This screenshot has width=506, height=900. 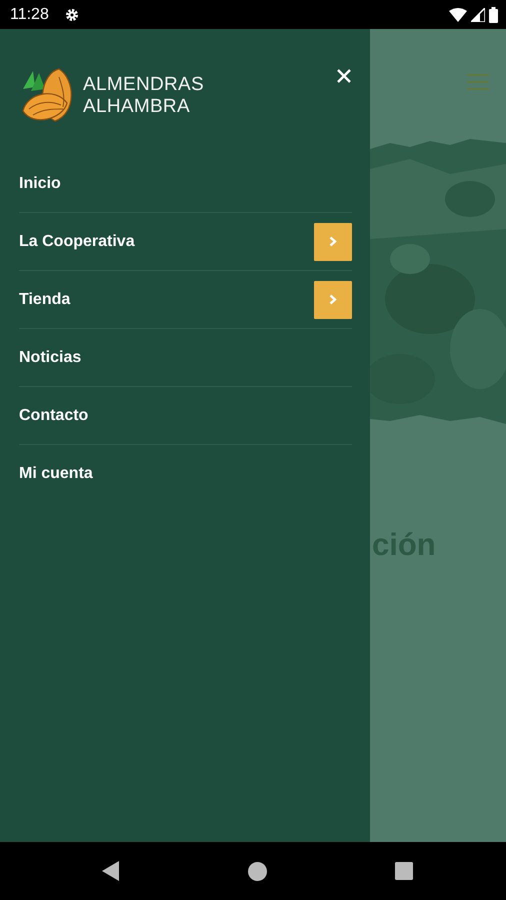 I want to click on signal-icon, so click(x=478, y=15).